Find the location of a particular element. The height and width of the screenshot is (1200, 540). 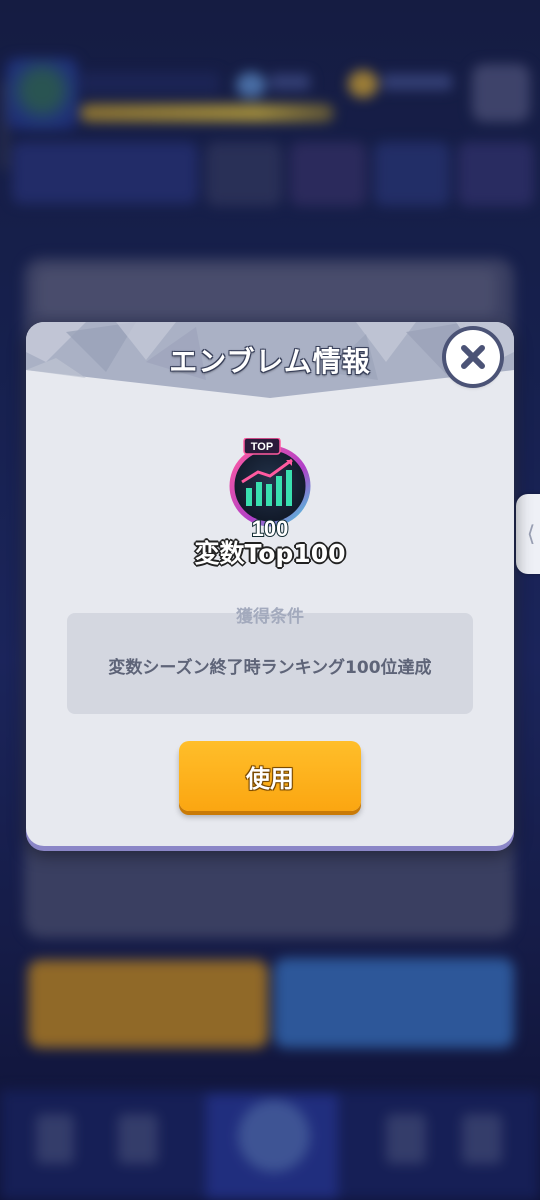

close-button is located at coordinates (473, 357).